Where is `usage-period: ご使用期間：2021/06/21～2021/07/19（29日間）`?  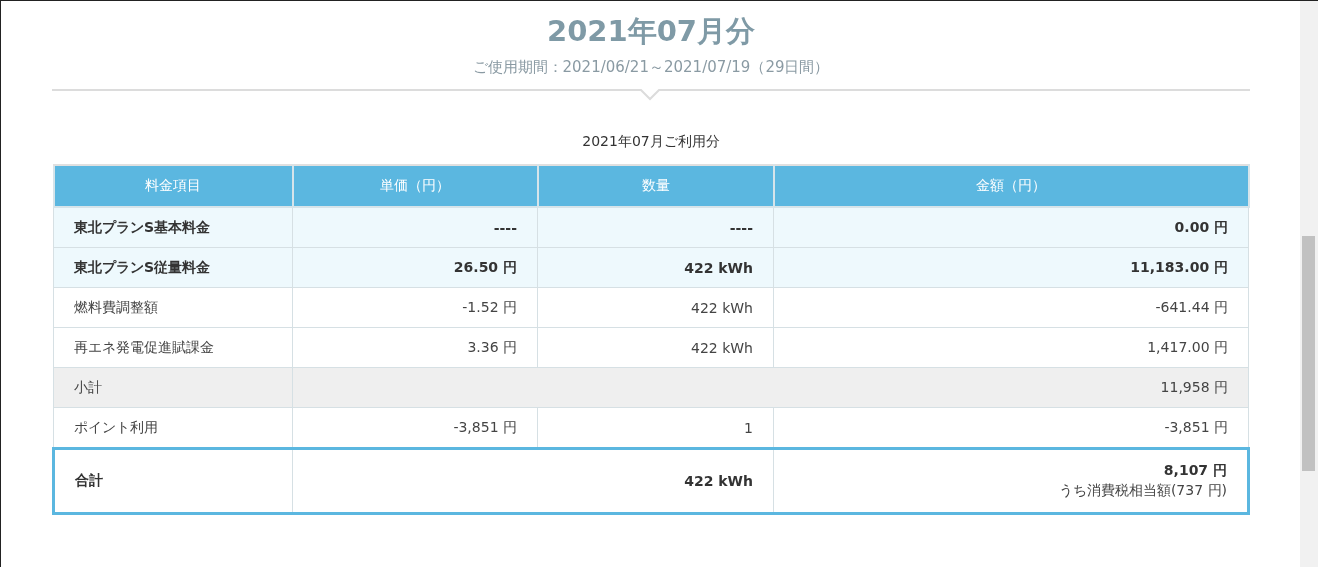 usage-period: ご使用期間：2021/06/21～2021/07/19（29日間） is located at coordinates (651, 67).